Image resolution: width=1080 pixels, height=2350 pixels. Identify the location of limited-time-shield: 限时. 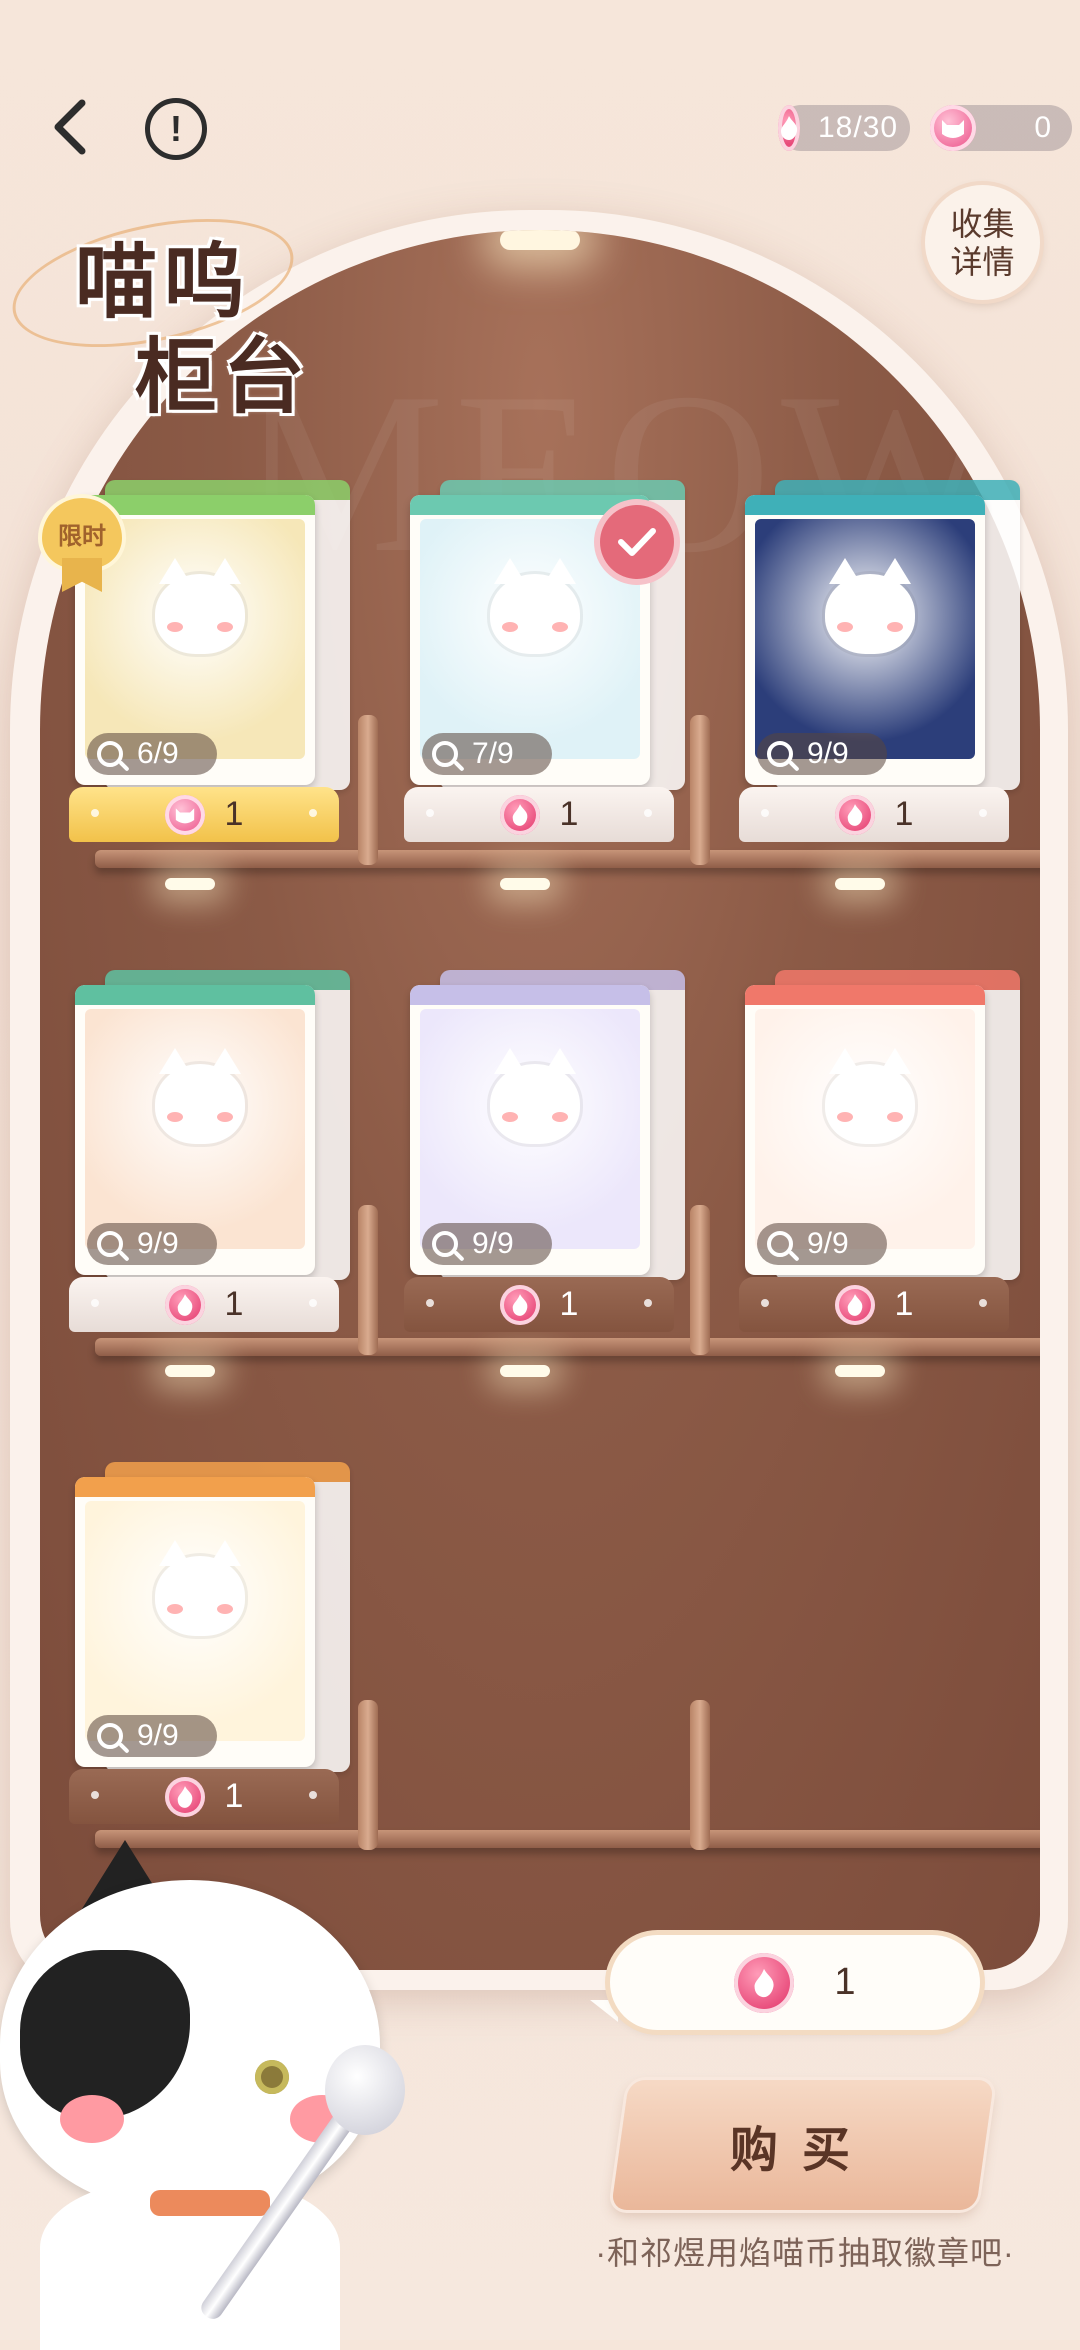
(82, 533).